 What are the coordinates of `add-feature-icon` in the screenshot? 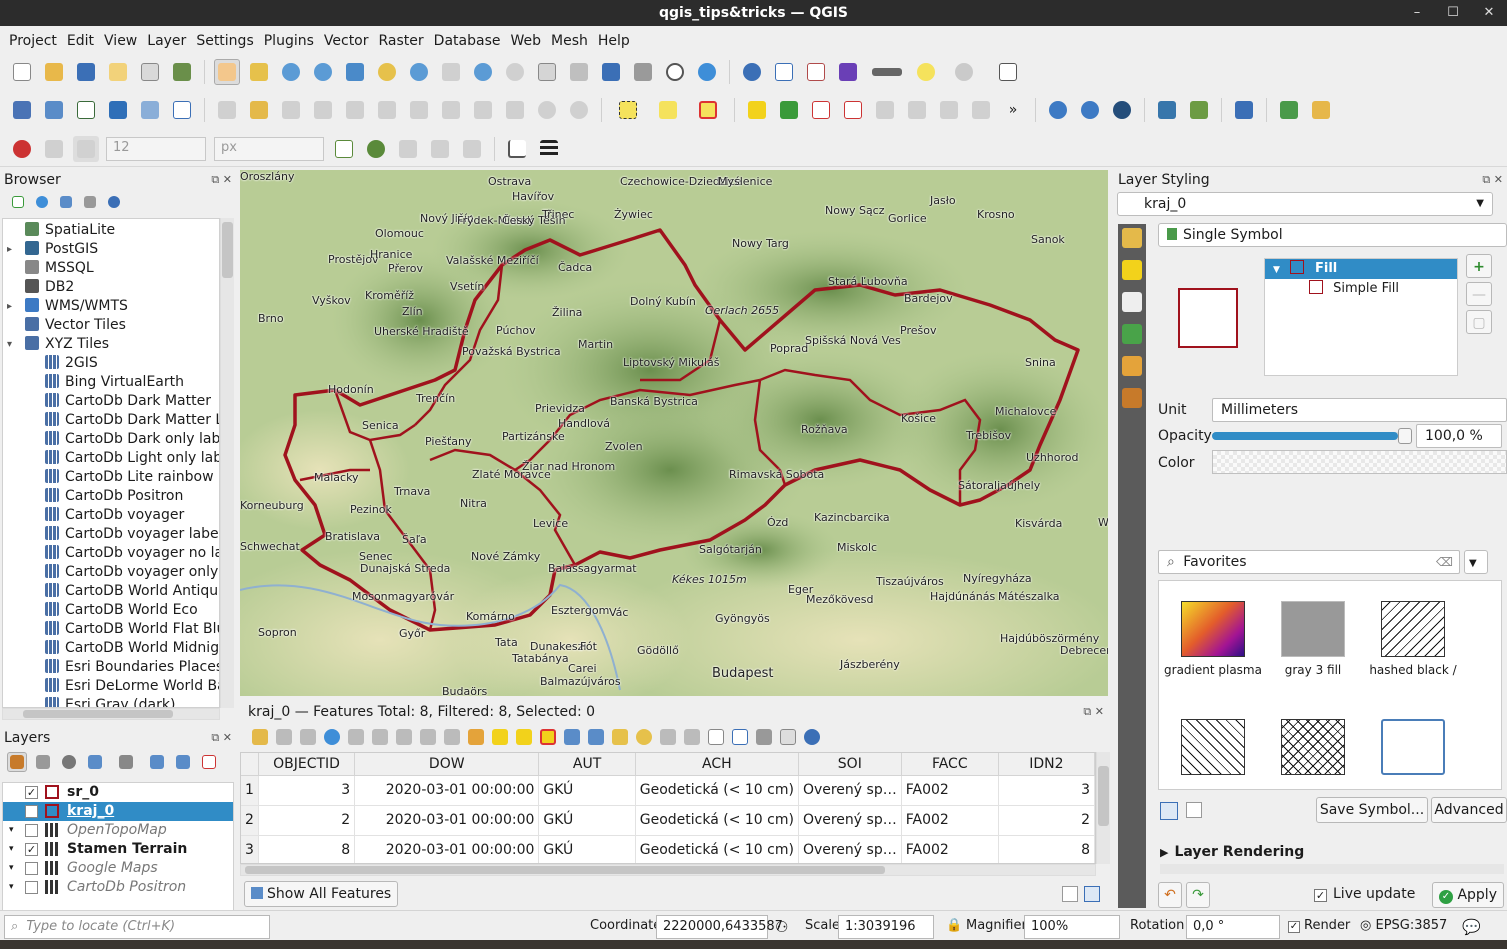 It's located at (356, 737).